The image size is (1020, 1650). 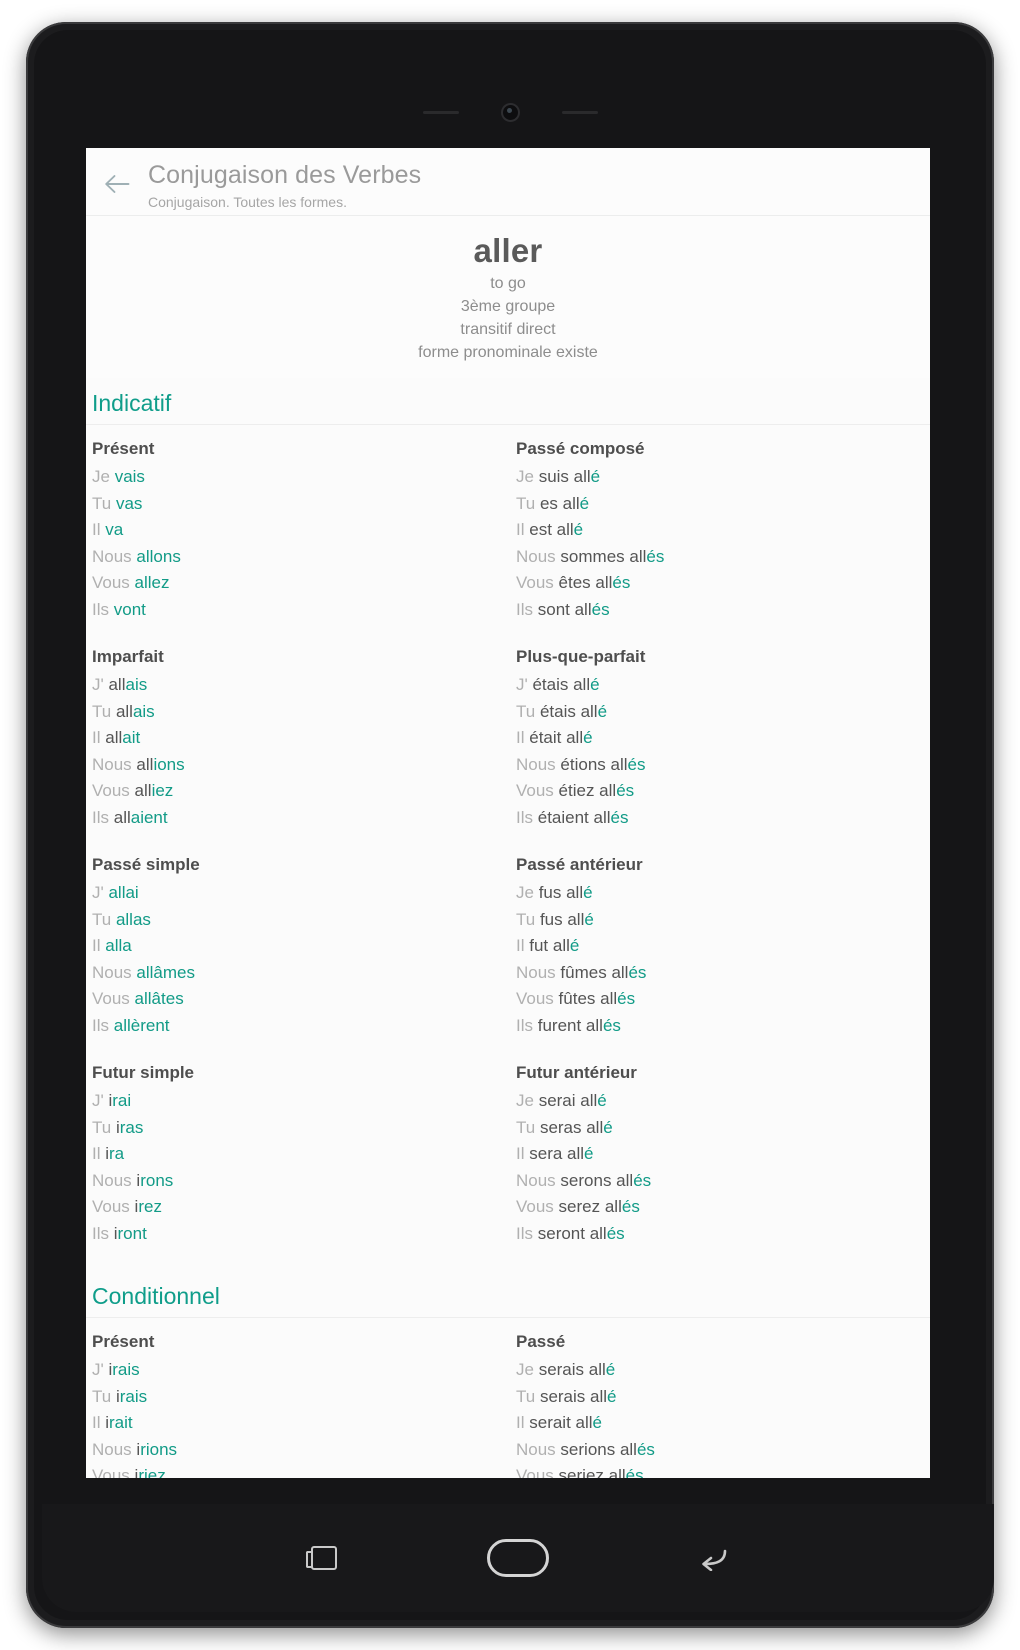 What do you see at coordinates (300, 1207) in the screenshot?
I see `conjugation-line: Vous irez` at bounding box center [300, 1207].